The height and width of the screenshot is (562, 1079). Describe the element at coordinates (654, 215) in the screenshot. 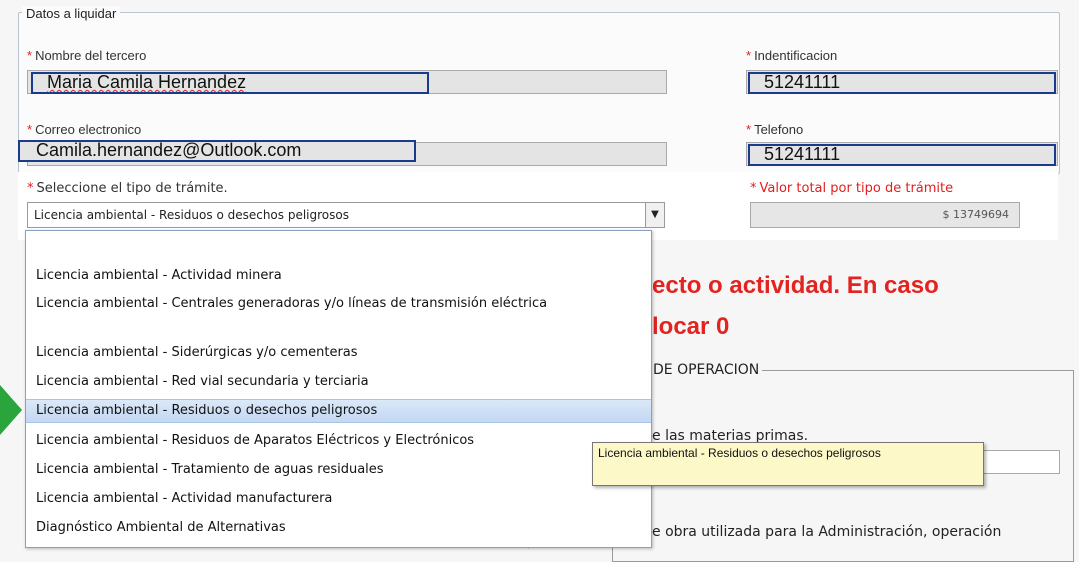

I see `chevron-down-icon: ▼` at that location.